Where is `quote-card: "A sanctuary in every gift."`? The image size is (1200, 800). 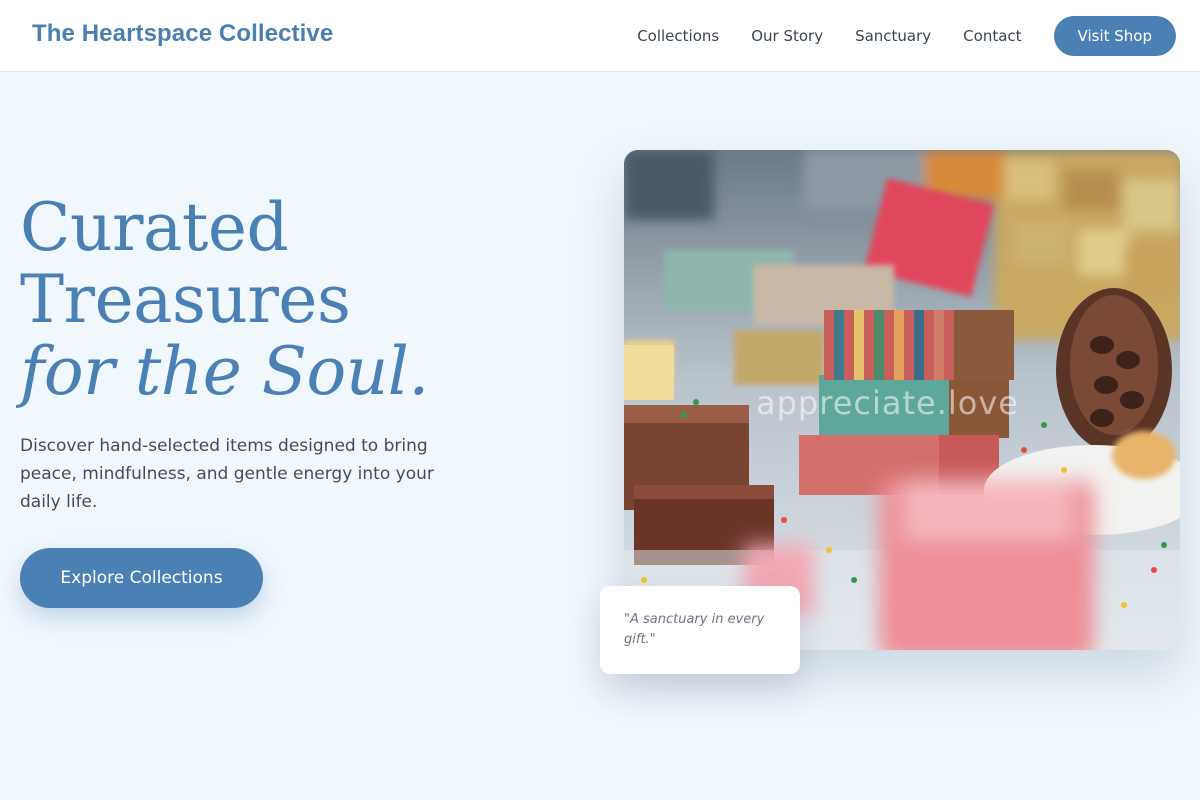 quote-card: "A sanctuary in every gift." is located at coordinates (700, 630).